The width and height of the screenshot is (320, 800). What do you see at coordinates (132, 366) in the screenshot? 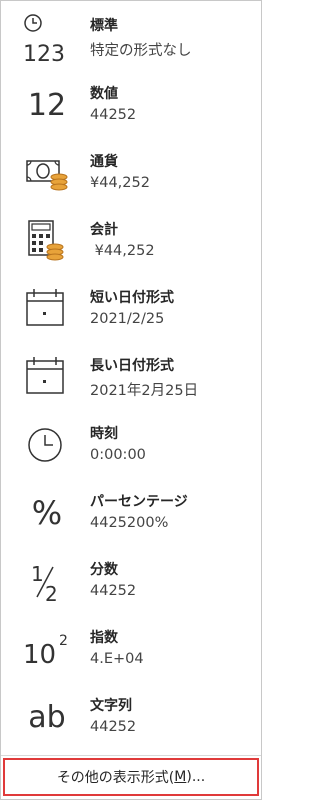
I see `format-name: 長い日付形式` at bounding box center [132, 366].